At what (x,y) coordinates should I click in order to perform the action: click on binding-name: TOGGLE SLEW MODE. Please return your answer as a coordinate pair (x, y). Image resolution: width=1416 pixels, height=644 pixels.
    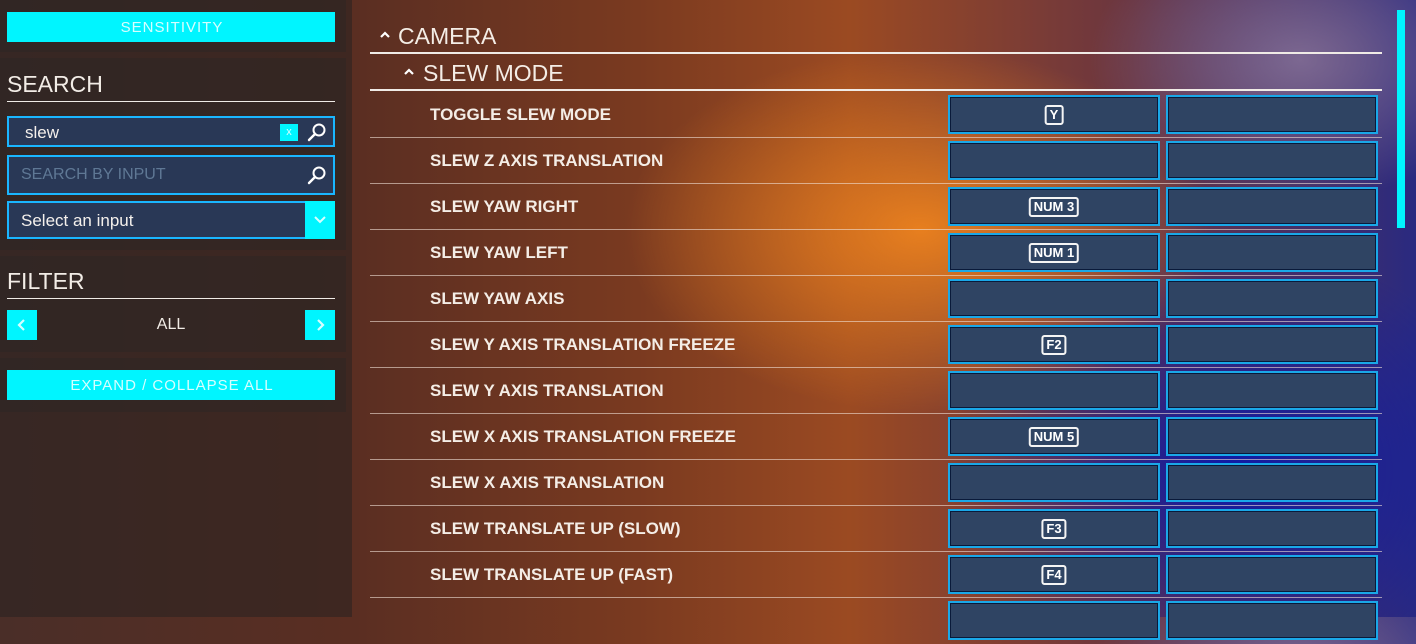
    Looking at the image, I should click on (521, 114).